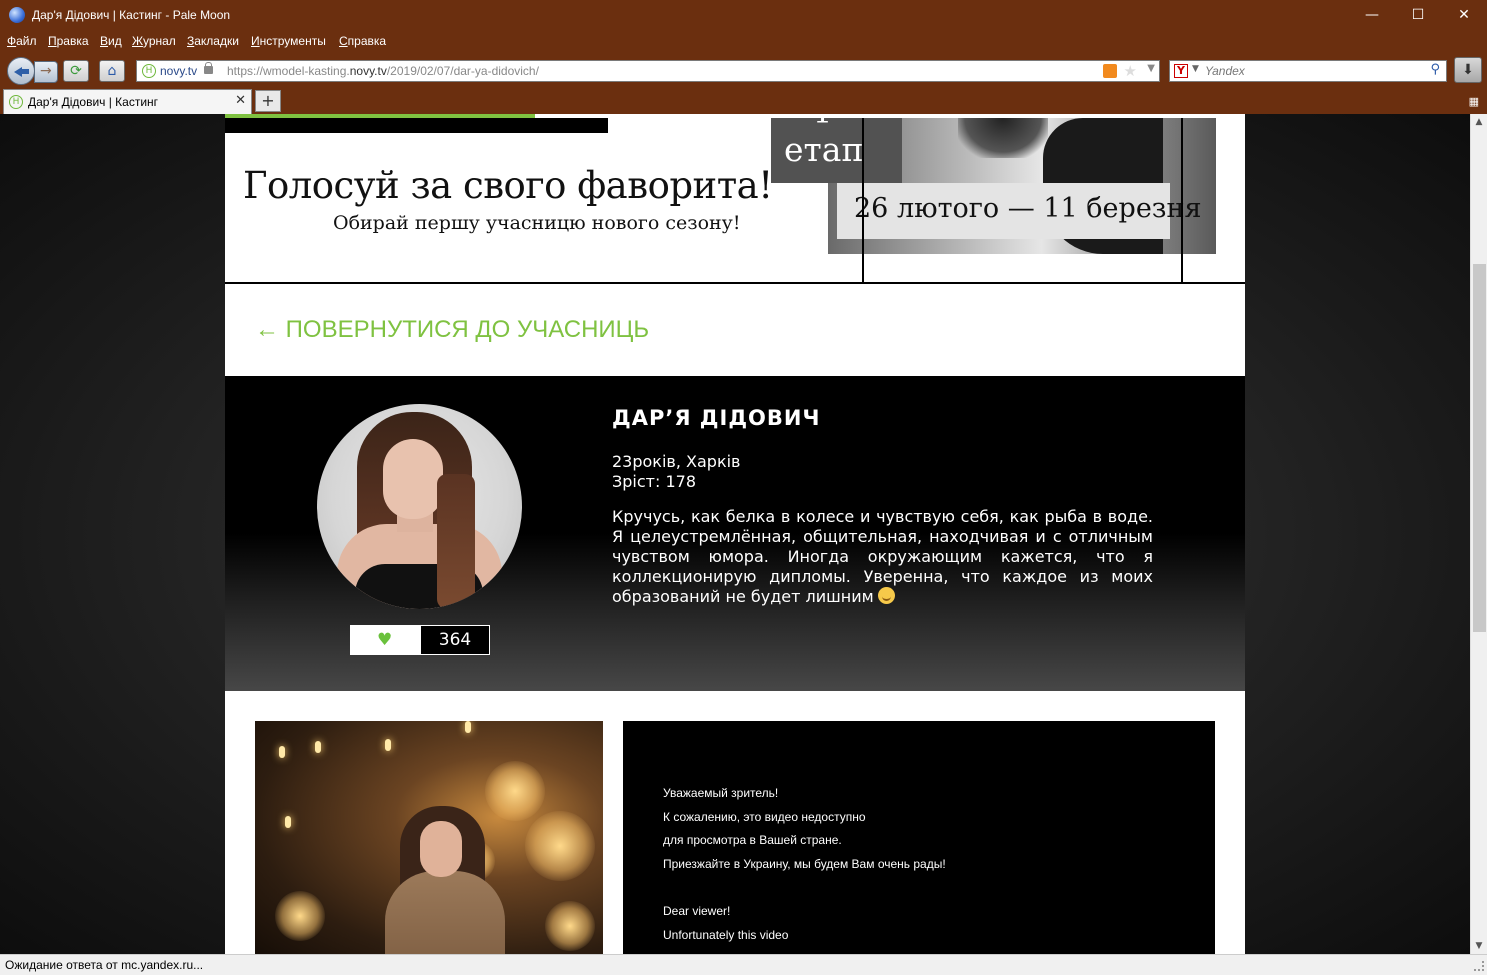 The width and height of the screenshot is (1487, 975). What do you see at coordinates (362, 41) in the screenshot?
I see `menu-help: Справка` at bounding box center [362, 41].